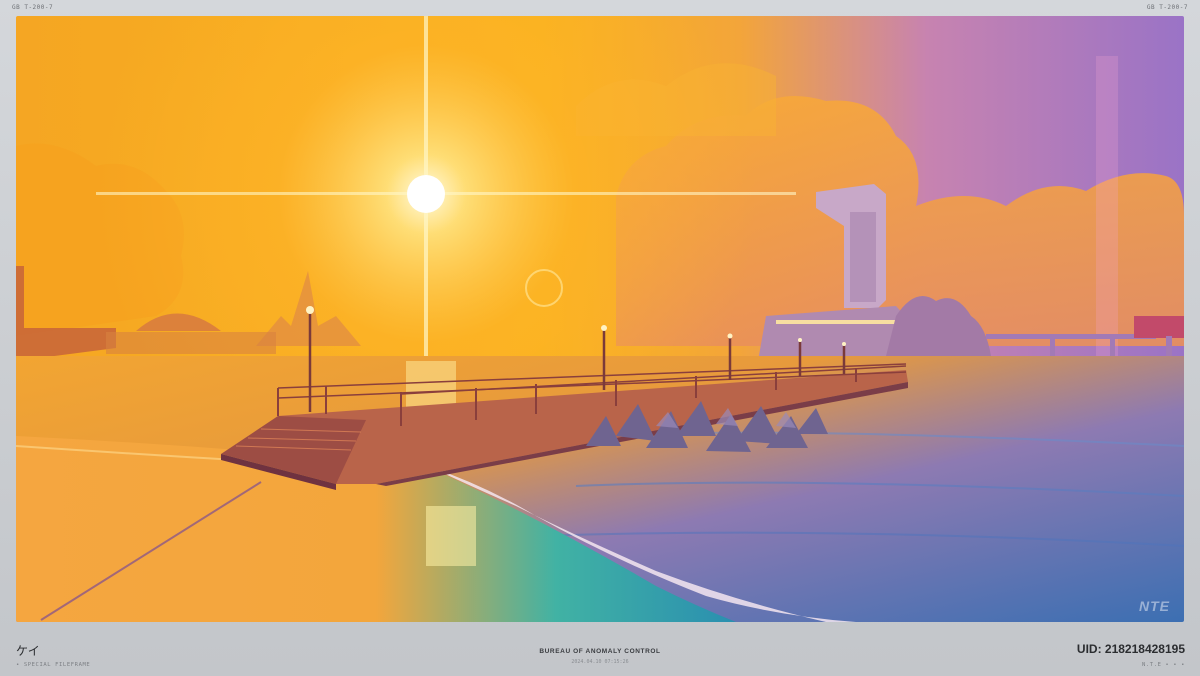 Image resolution: width=1200 pixels, height=676 pixels. What do you see at coordinates (1130, 649) in the screenshot?
I see `uid-label: UID: 218218428195` at bounding box center [1130, 649].